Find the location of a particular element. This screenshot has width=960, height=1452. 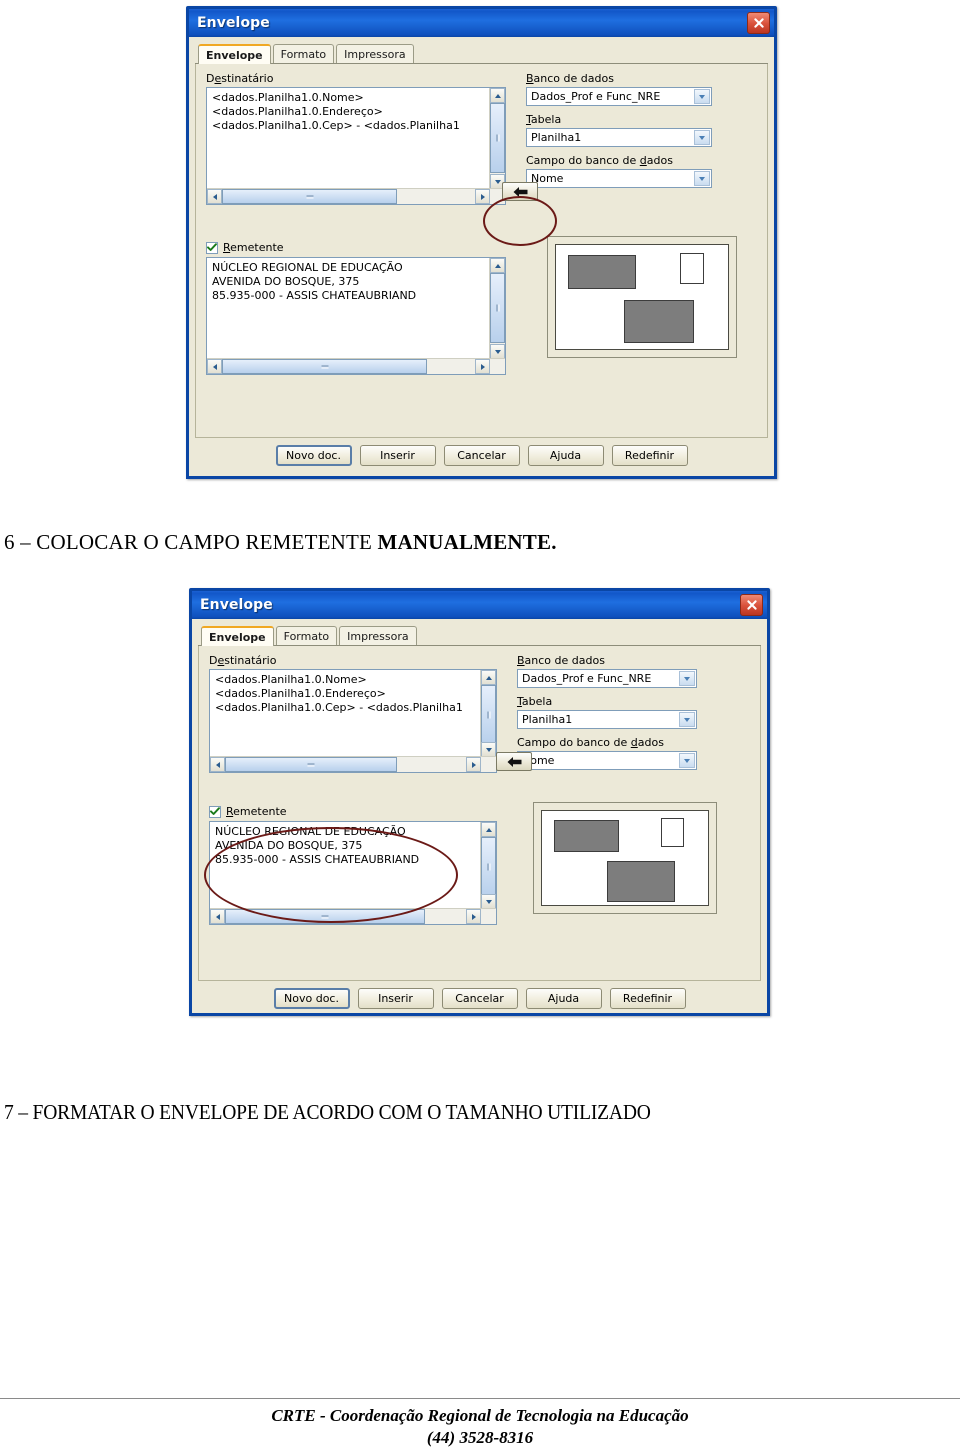

db-field-label: Campo do banco de dados is located at coordinates (599, 160).